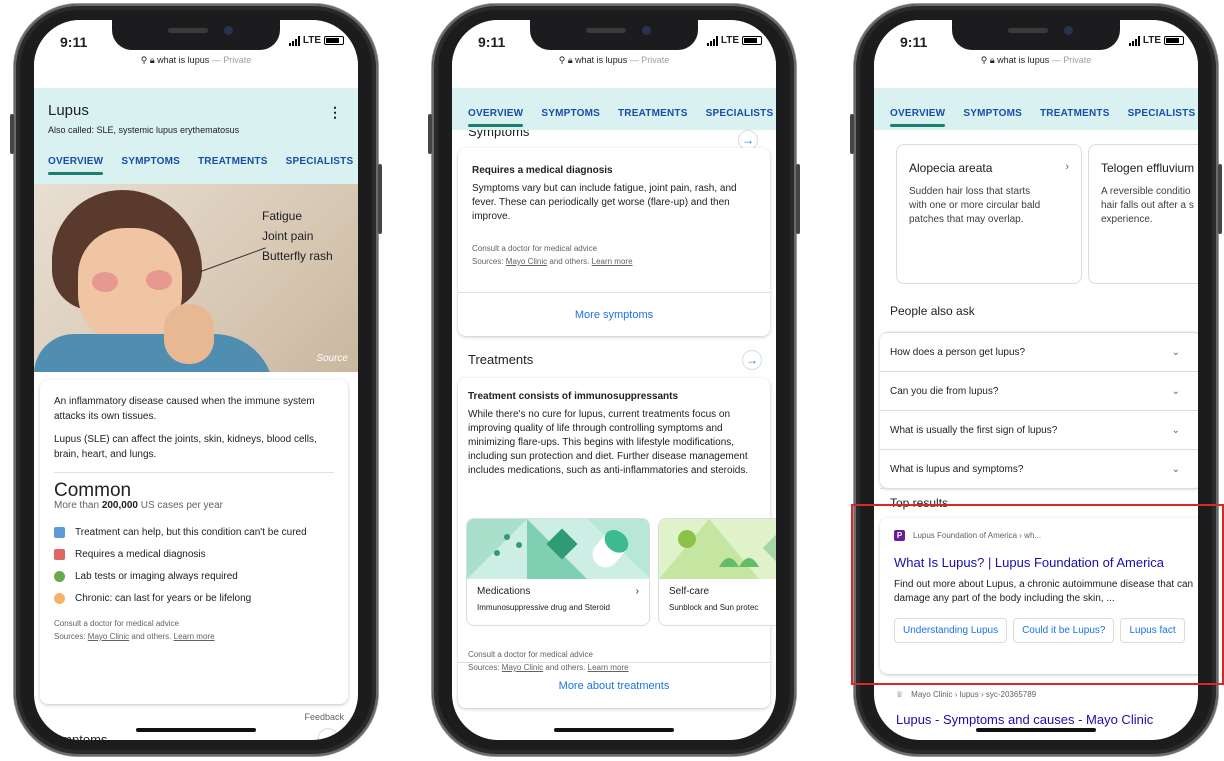 The height and width of the screenshot is (761, 1224). What do you see at coordinates (68, 110) in the screenshot?
I see `panel-title: Lupus` at bounding box center [68, 110].